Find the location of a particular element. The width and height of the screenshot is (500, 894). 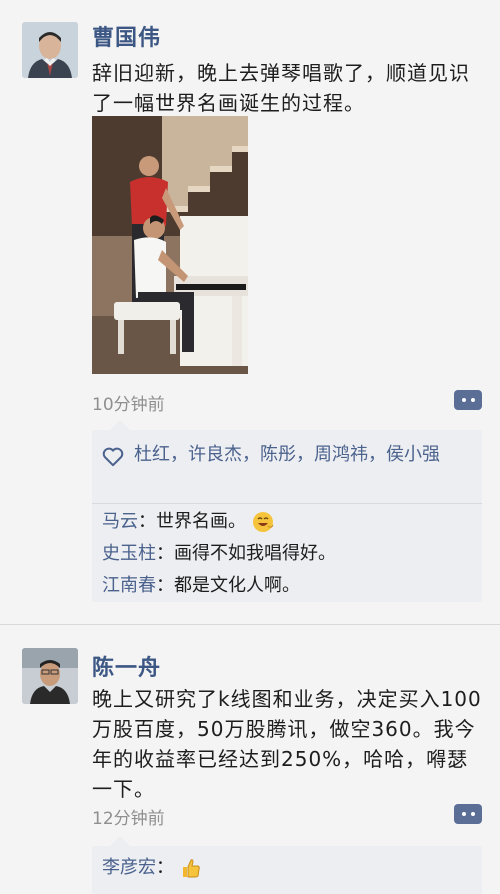

thumbs-up-icon is located at coordinates (191, 868).